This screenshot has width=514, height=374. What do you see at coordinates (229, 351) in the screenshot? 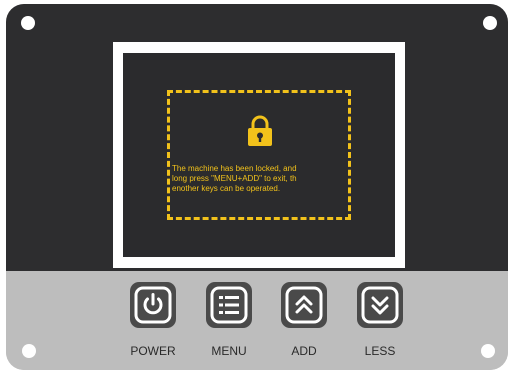
I see `menu-button-label: MENU` at bounding box center [229, 351].